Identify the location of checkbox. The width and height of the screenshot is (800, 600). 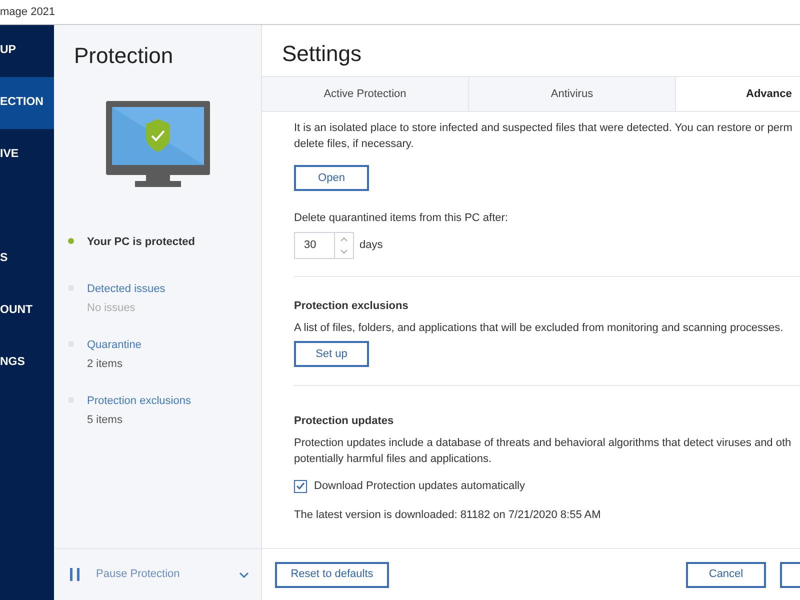
(300, 486).